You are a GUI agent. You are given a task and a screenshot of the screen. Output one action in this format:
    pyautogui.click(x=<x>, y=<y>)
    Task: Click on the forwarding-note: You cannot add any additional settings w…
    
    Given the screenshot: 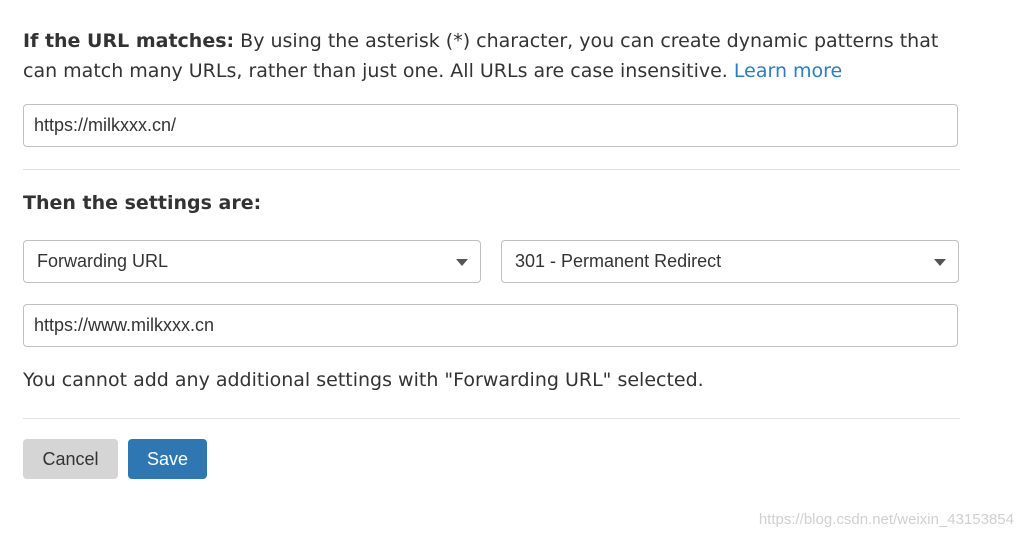 What is the action you would take?
    pyautogui.click(x=363, y=380)
    